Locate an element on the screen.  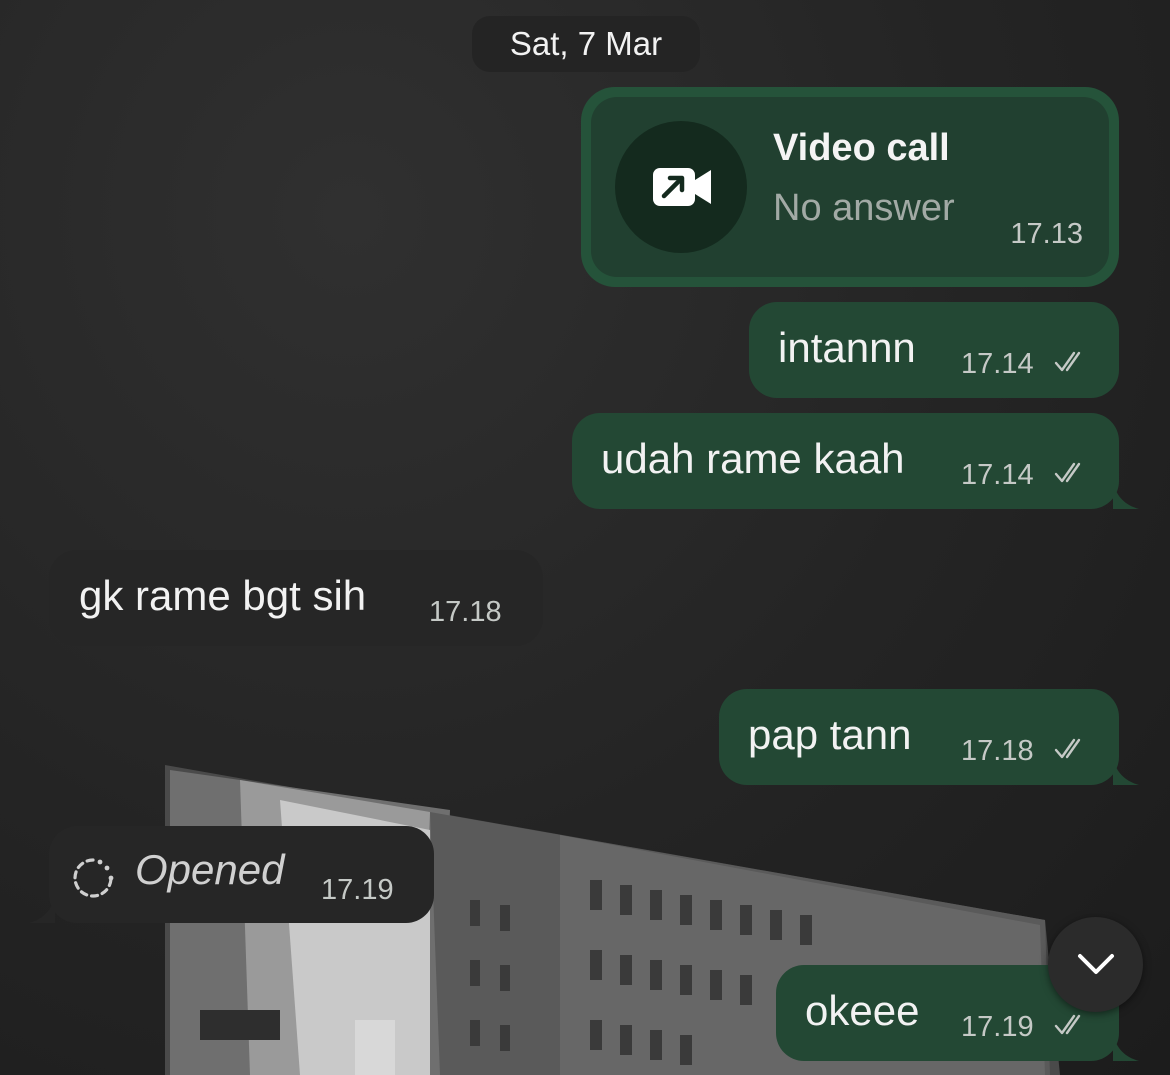
message-text: pap tann is located at coordinates (830, 734).